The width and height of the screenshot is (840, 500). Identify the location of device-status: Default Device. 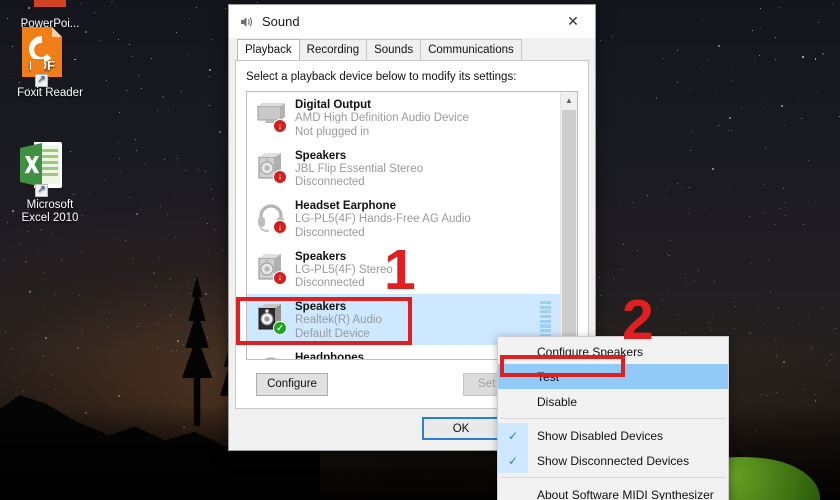
(332, 333).